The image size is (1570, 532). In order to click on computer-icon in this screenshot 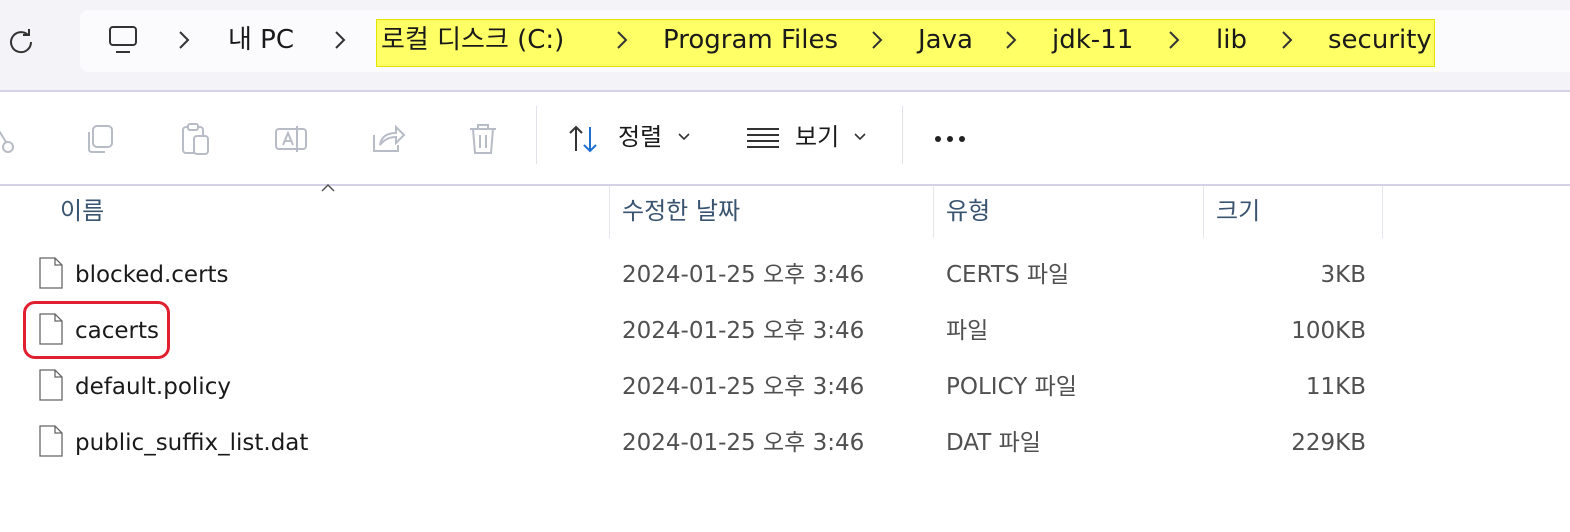, I will do `click(123, 40)`.